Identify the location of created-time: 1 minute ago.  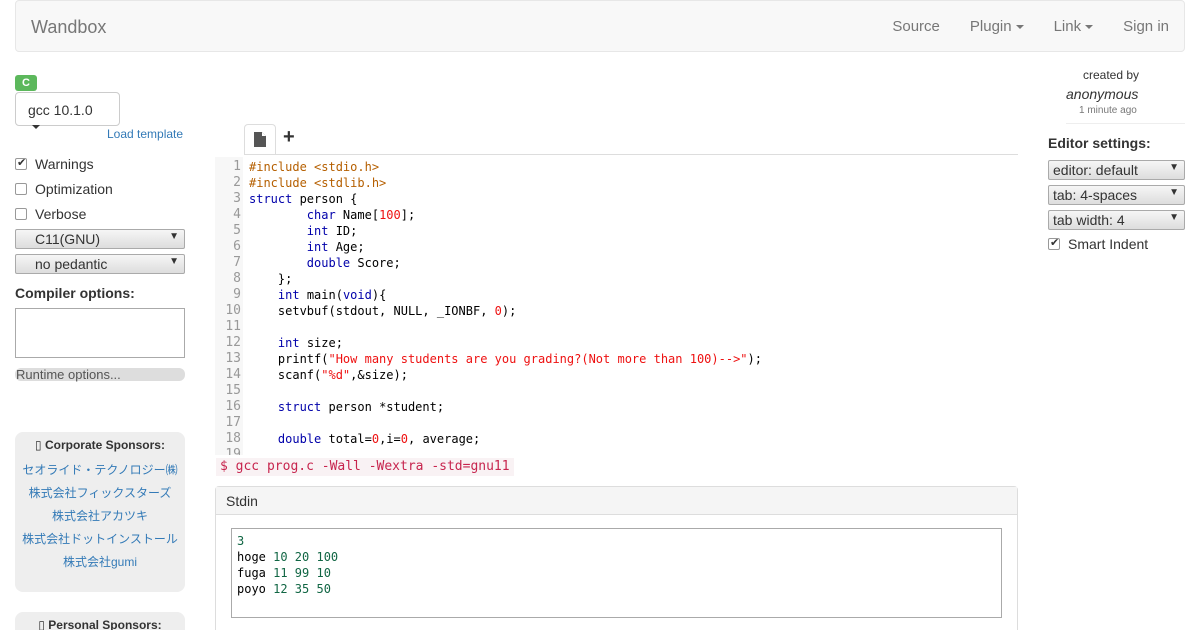
(1108, 110).